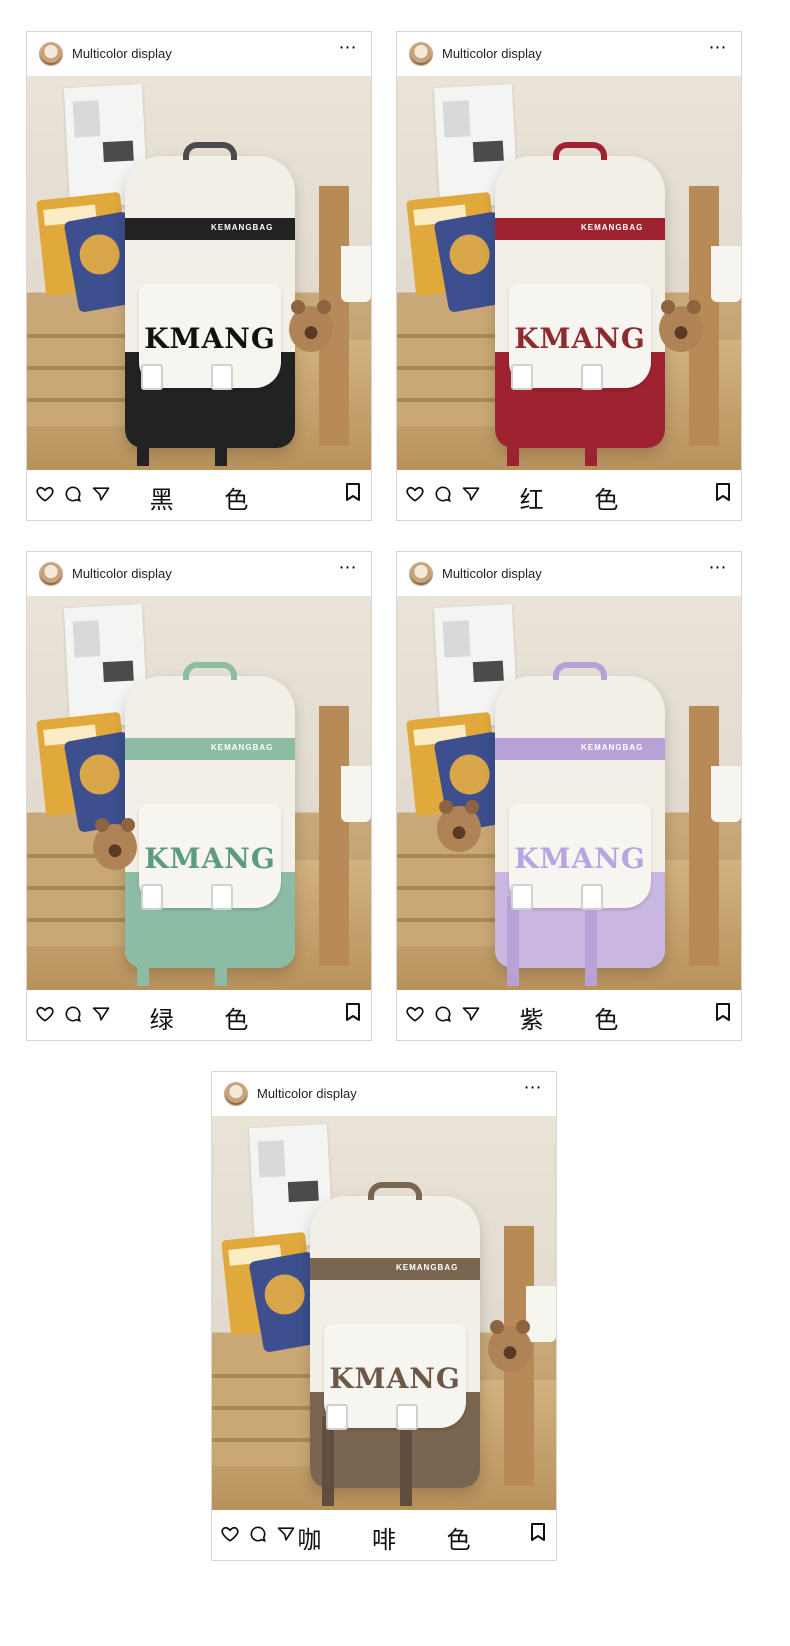 The width and height of the screenshot is (790, 1646). I want to click on post-actions: 咖 啡 色, so click(384, 1535).